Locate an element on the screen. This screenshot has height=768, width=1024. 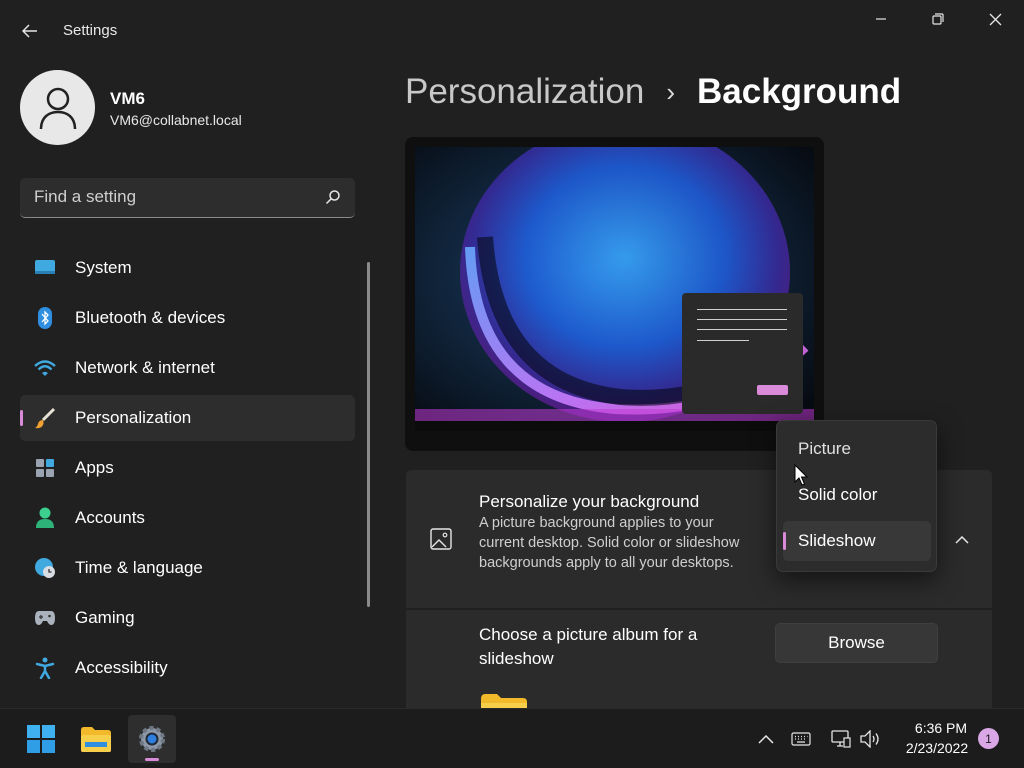
bluetooth-icon is located at coordinates (45, 318).